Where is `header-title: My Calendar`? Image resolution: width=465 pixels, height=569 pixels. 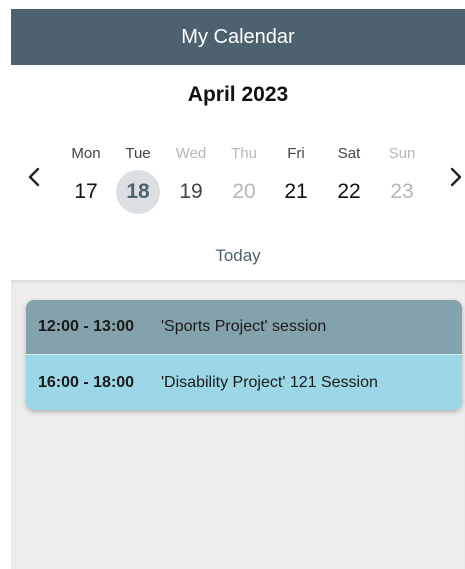
header-title: My Calendar is located at coordinates (238, 36).